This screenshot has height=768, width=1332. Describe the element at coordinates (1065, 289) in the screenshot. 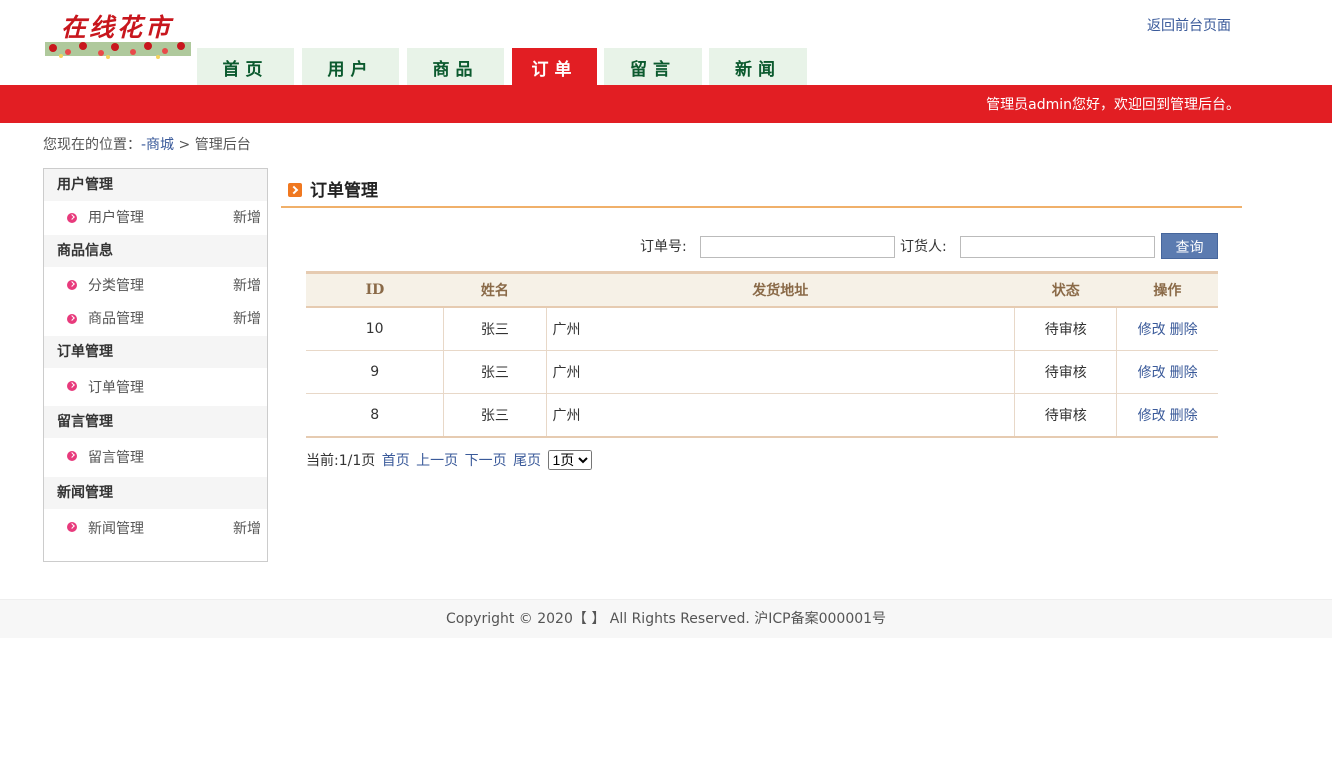

I see `column-header-status: 状态` at that location.